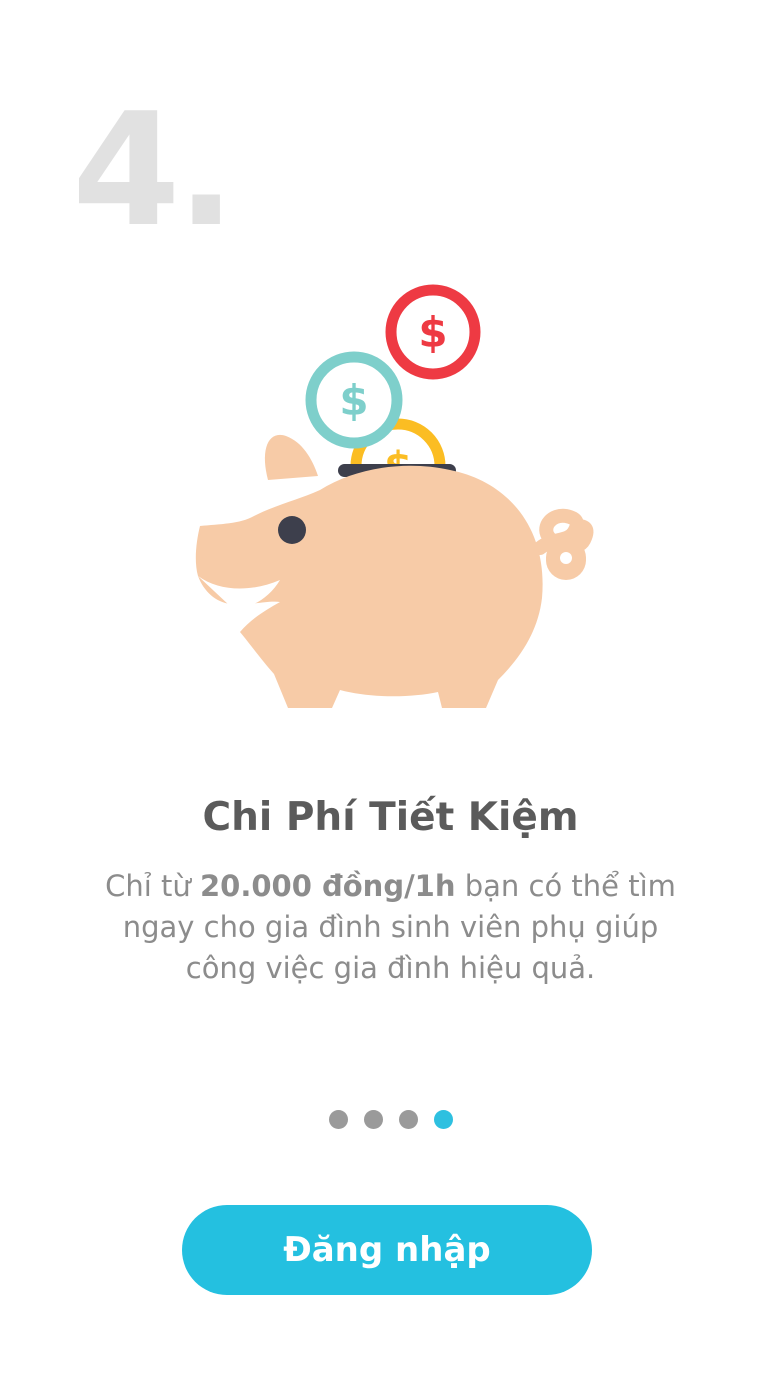  I want to click on red-coin-symbol: $, so click(432, 332).